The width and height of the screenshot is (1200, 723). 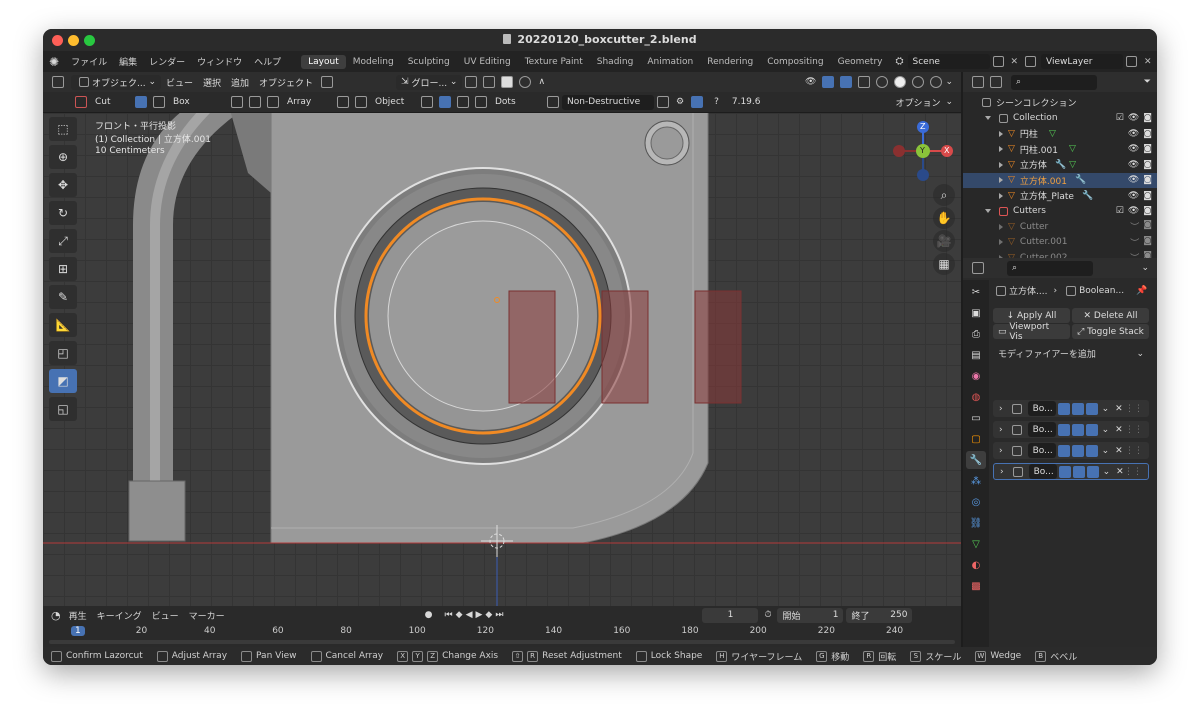 I want to click on tab-animation: Animation, so click(x=670, y=62).